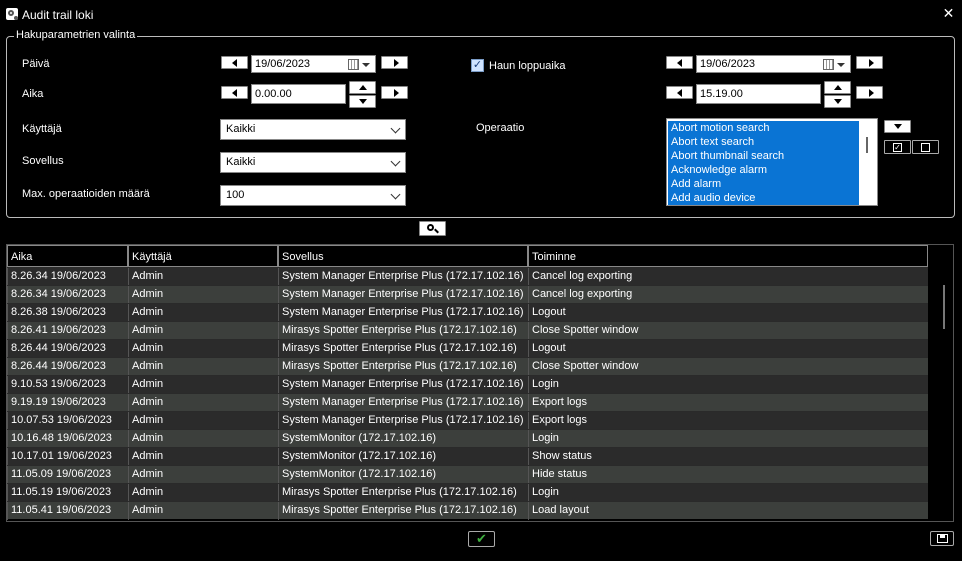 Image resolution: width=962 pixels, height=561 pixels. Describe the element at coordinates (728, 256) in the screenshot. I see `column-header-action: Toiminne` at that location.